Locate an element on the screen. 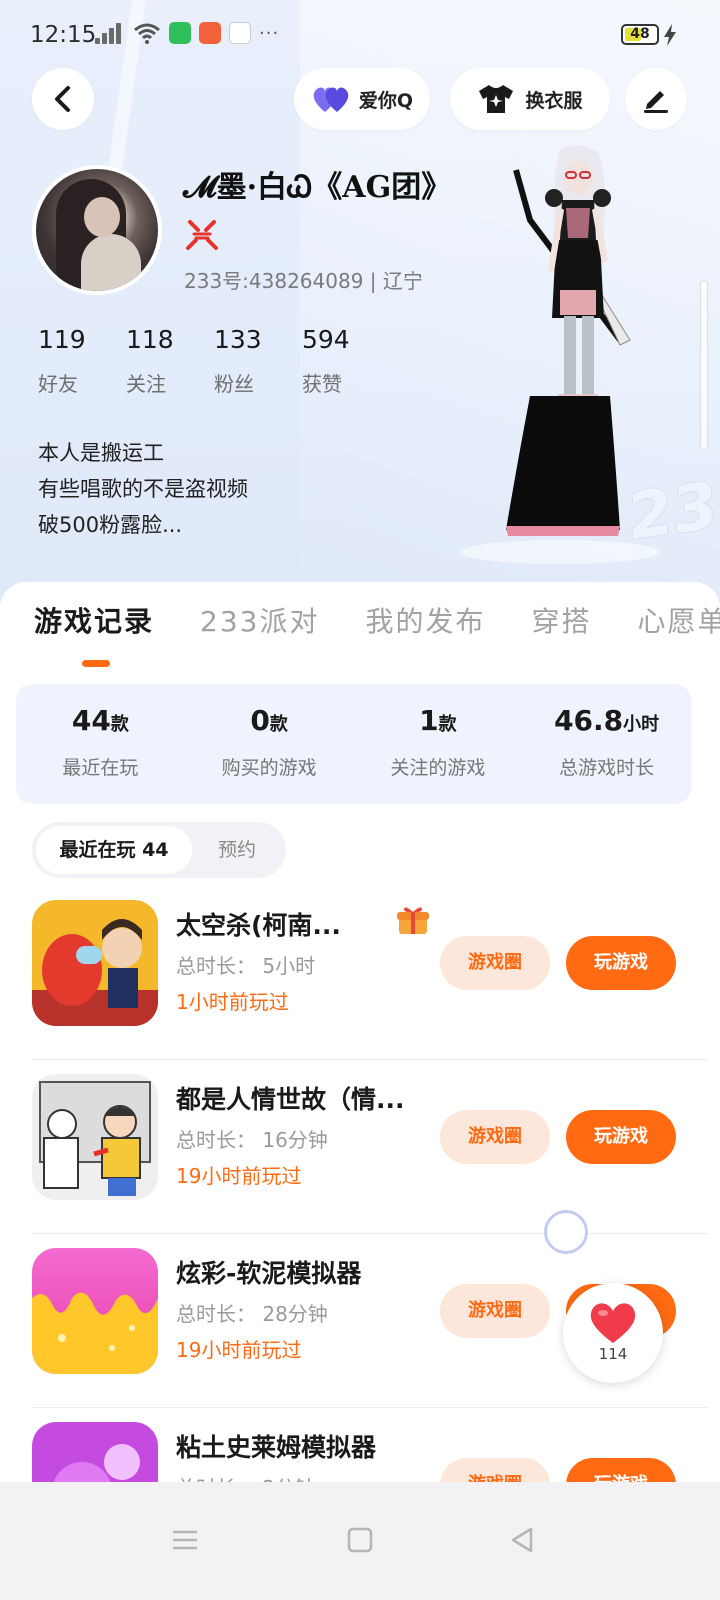  back-triangle-icon is located at coordinates (522, 1540).